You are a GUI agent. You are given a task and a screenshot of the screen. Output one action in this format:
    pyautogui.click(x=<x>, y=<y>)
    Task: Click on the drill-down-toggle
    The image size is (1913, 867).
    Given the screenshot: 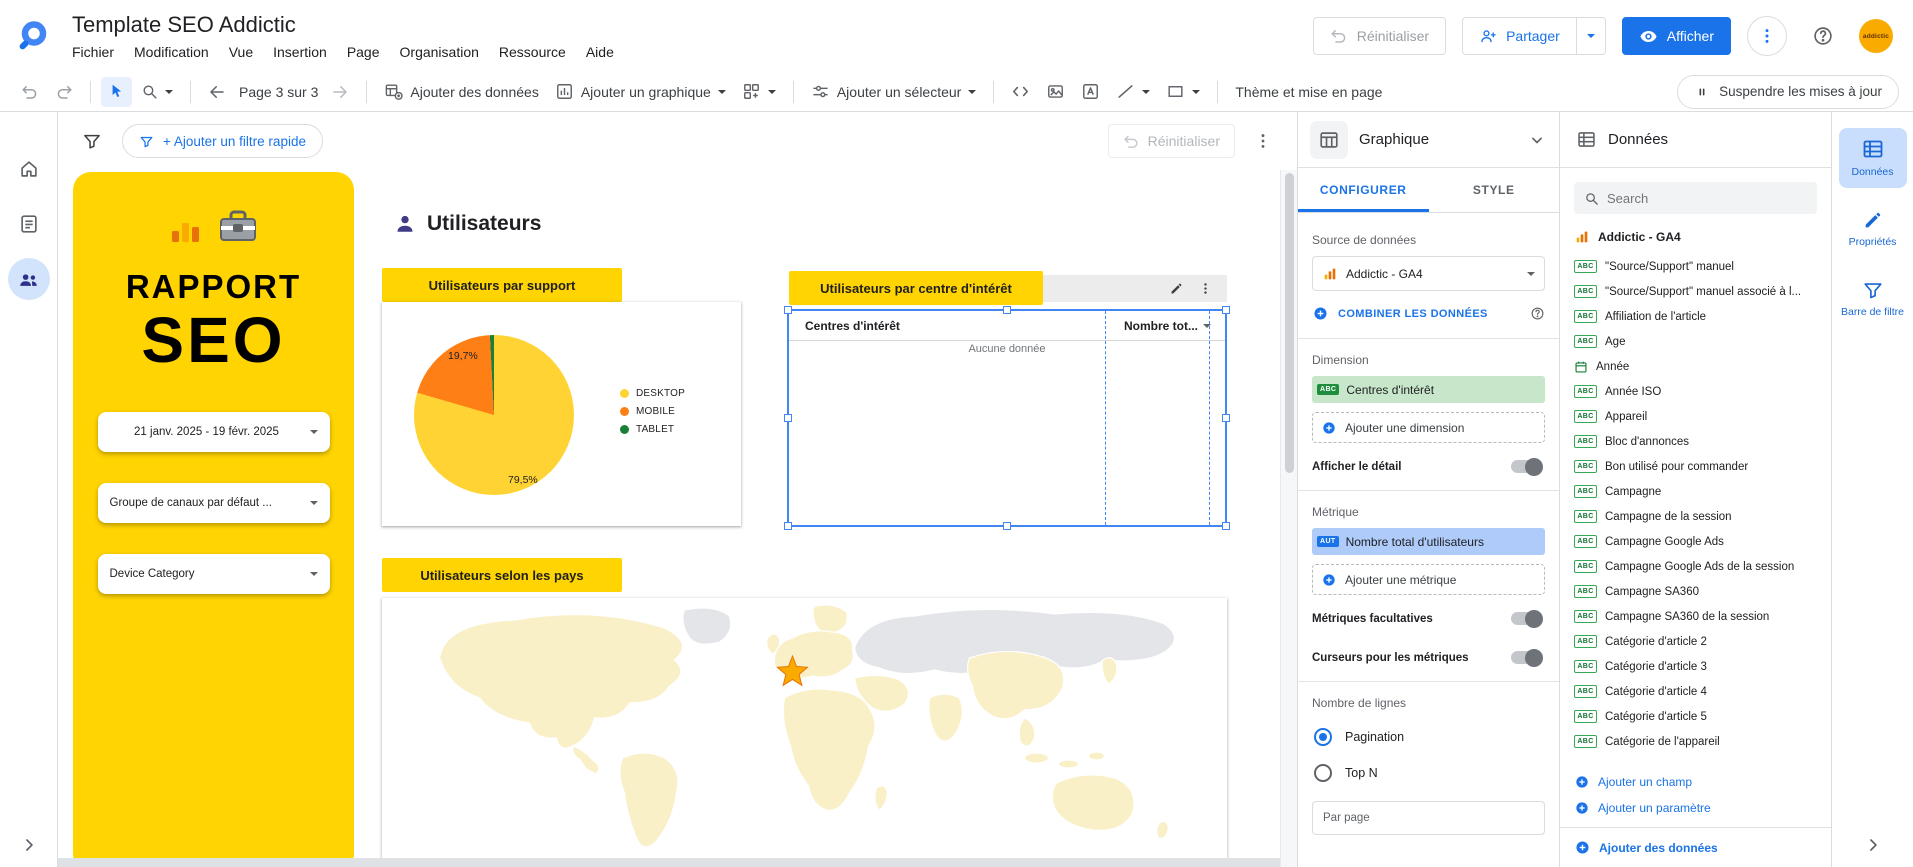 What is the action you would take?
    pyautogui.click(x=1527, y=466)
    